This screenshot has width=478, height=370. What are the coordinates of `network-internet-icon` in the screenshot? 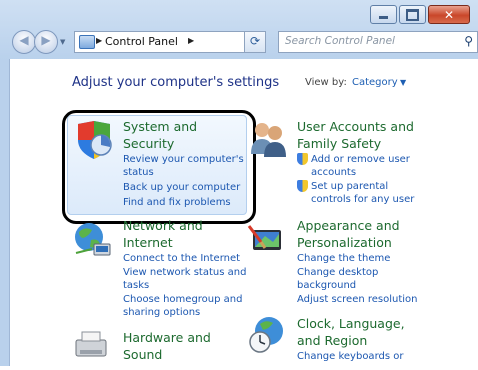 It's located at (92, 240).